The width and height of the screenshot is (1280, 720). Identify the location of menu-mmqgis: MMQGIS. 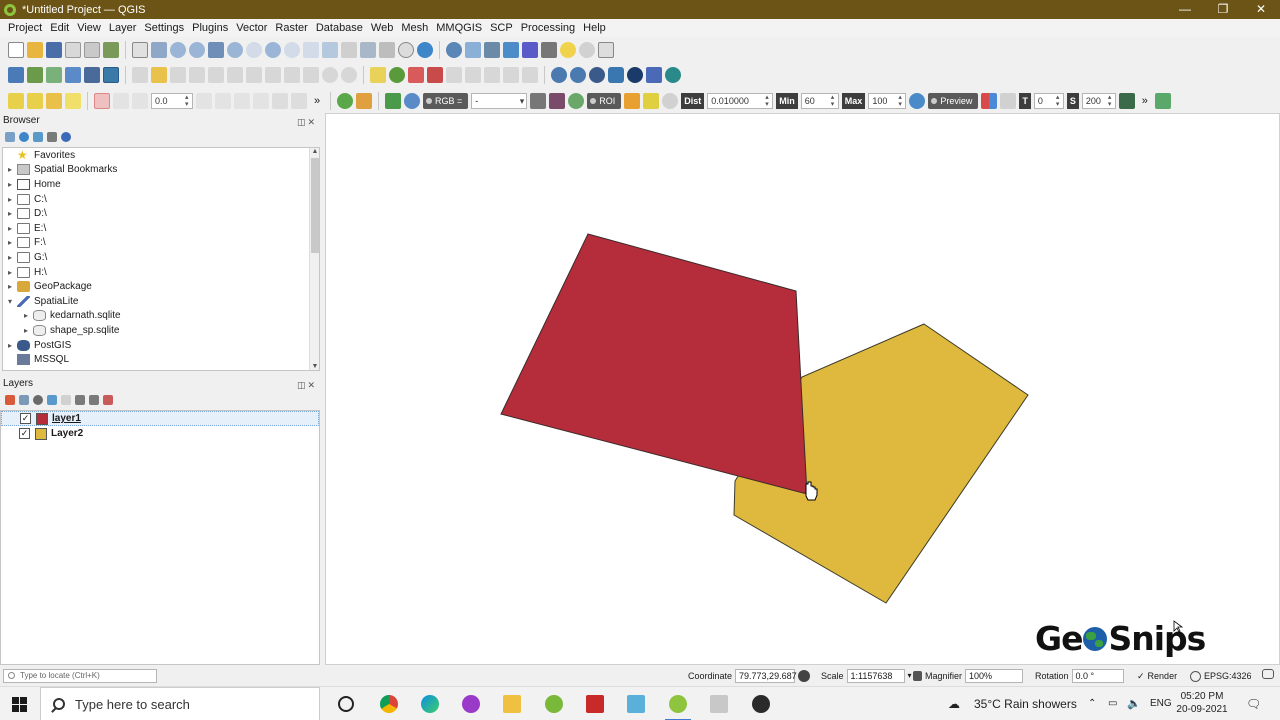
(459, 28).